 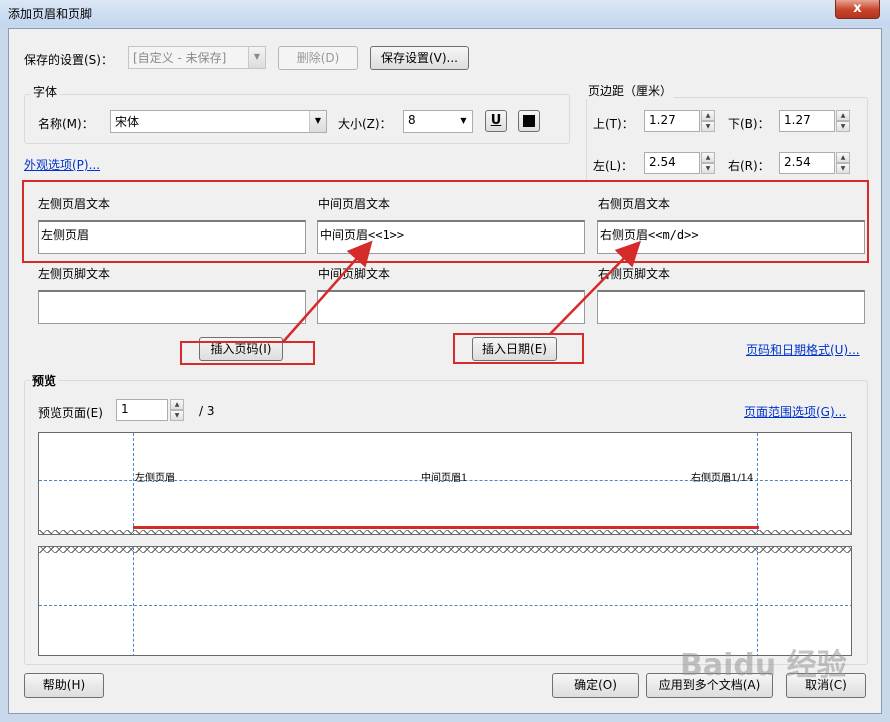 I want to click on annotation-arrows, so click(x=461, y=291).